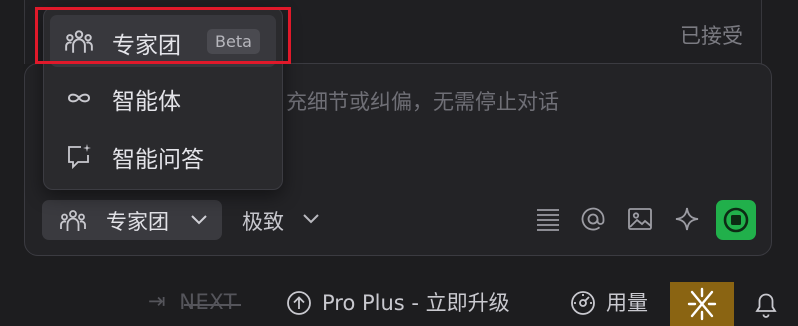 This screenshot has height=326, width=798. What do you see at coordinates (137, 222) in the screenshot?
I see `mode-selector-label: 专家团` at bounding box center [137, 222].